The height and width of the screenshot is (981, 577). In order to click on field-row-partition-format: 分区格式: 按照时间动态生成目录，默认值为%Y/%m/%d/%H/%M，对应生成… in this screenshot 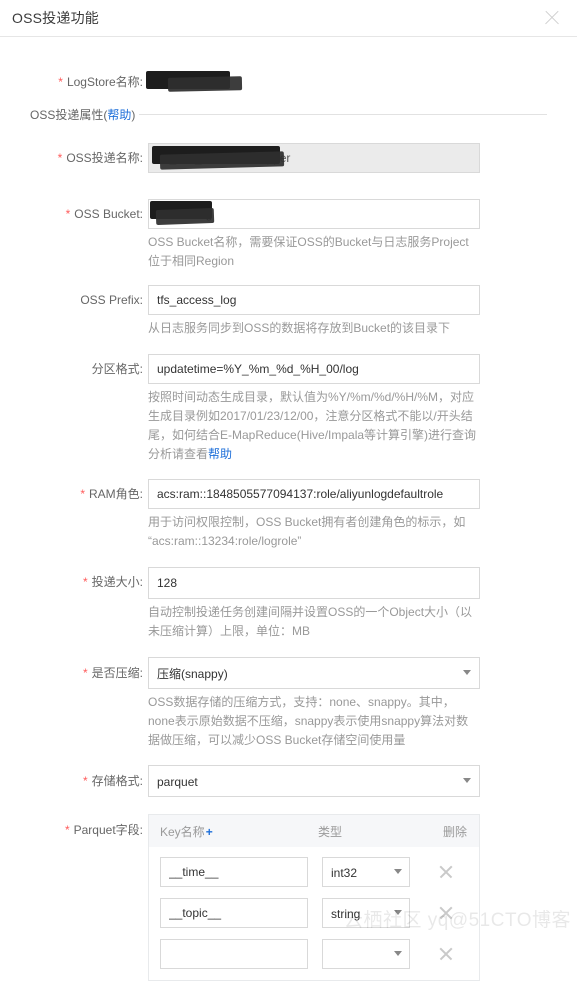, I will do `click(288, 409)`.